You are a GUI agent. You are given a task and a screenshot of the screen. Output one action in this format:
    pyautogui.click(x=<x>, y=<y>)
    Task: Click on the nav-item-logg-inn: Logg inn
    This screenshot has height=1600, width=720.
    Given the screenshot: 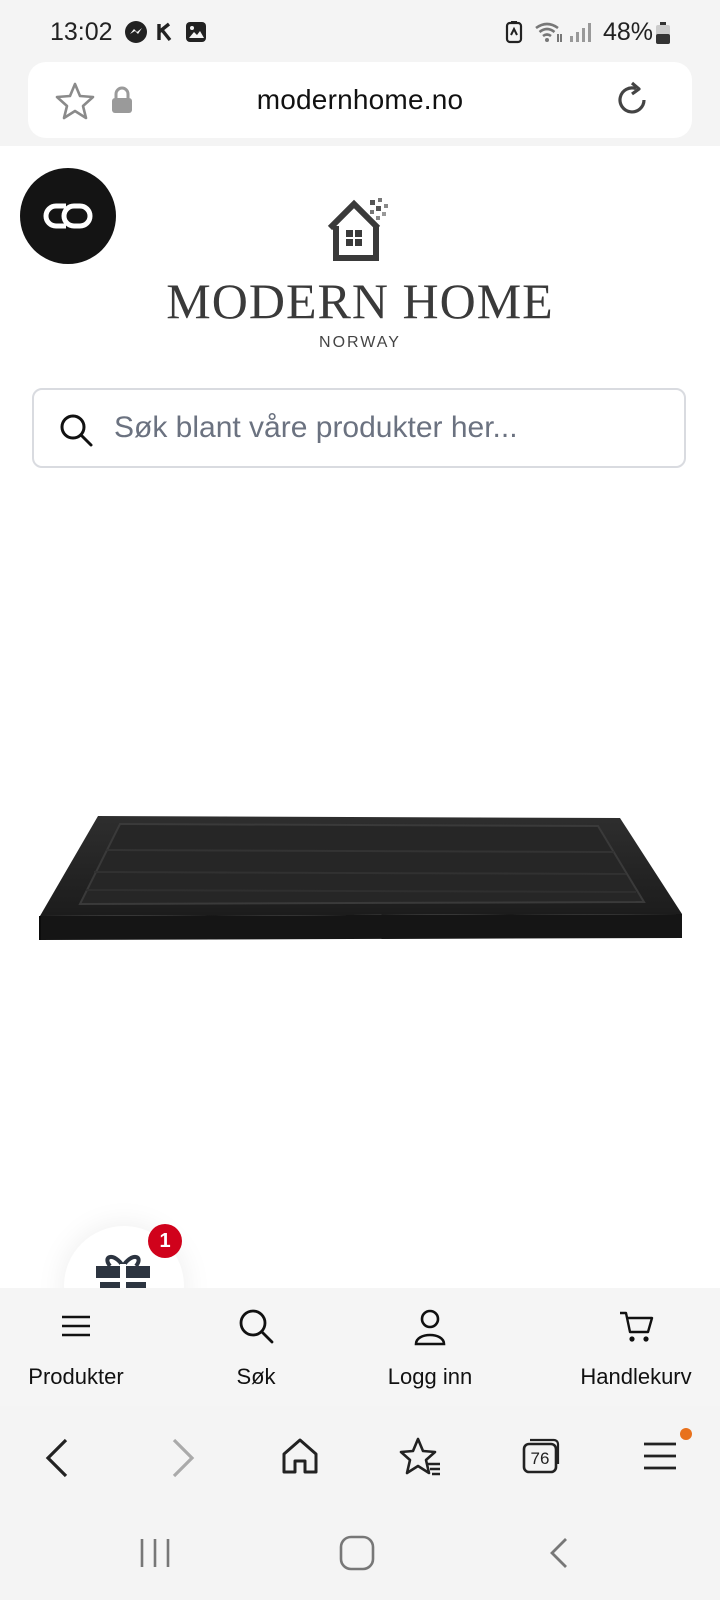 What is the action you would take?
    pyautogui.click(x=430, y=1347)
    